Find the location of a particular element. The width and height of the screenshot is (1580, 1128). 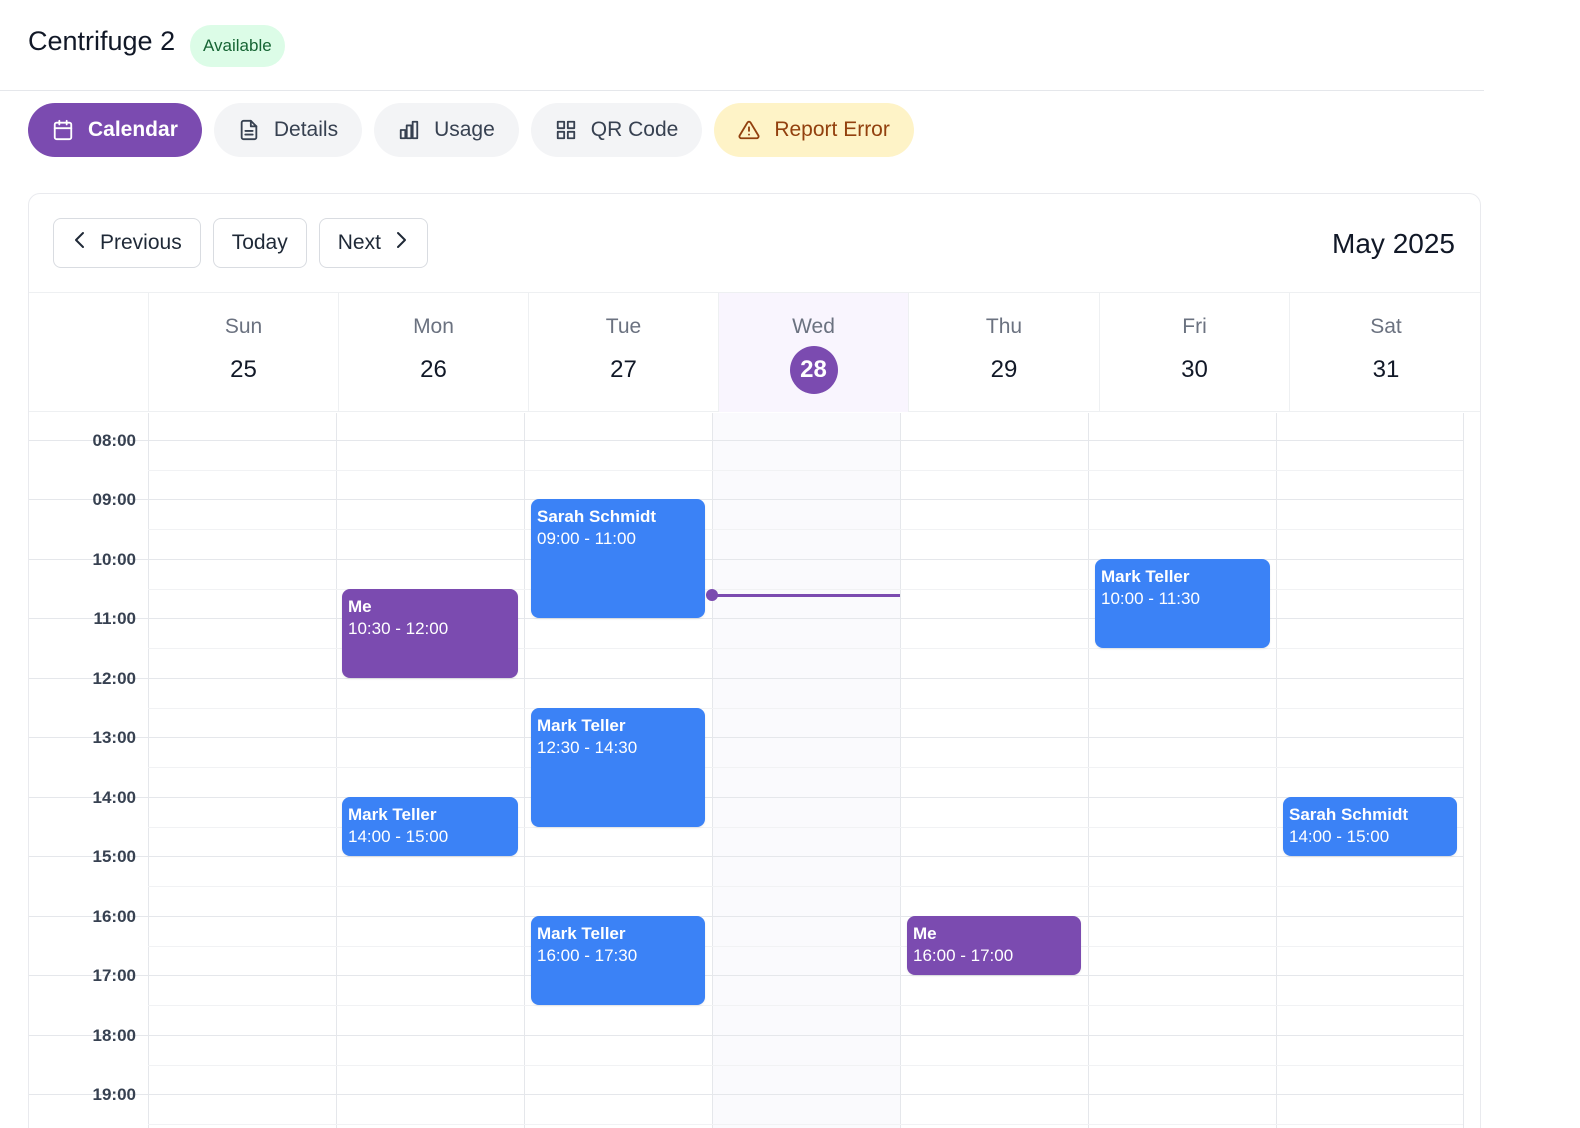

chevron-right-icon is located at coordinates (401, 243).